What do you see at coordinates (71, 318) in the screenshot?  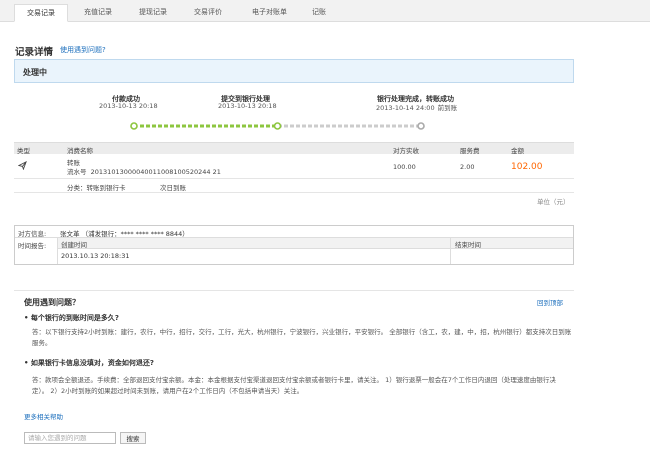 I see `faq-question-1: • 每个银行的到账时间是多久?` at bounding box center [71, 318].